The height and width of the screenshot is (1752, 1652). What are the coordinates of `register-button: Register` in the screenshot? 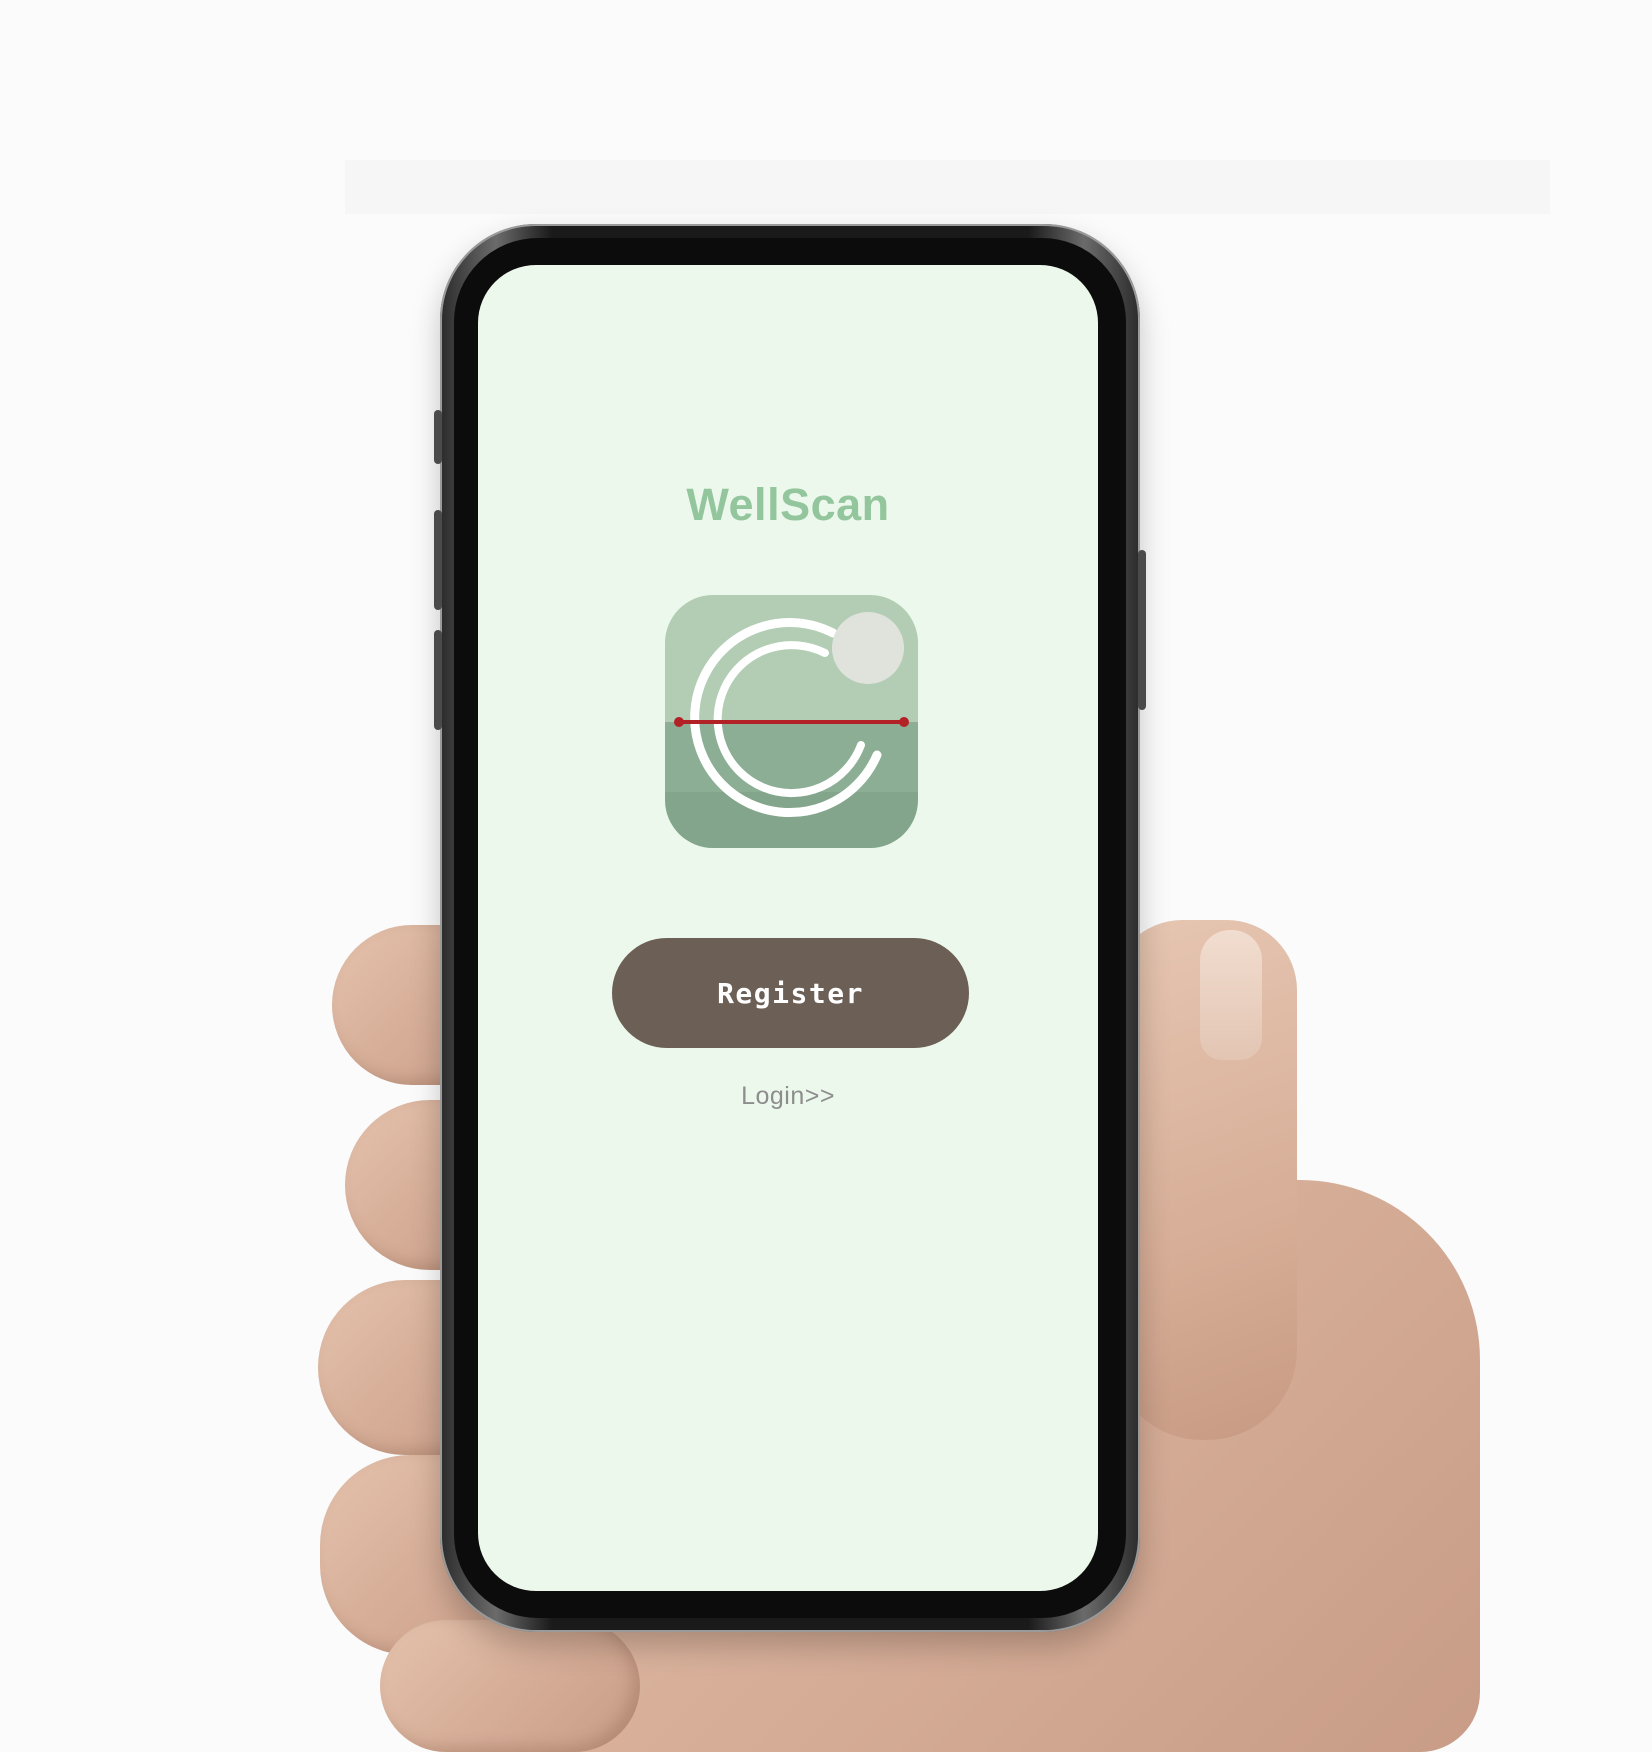 It's located at (790, 993).